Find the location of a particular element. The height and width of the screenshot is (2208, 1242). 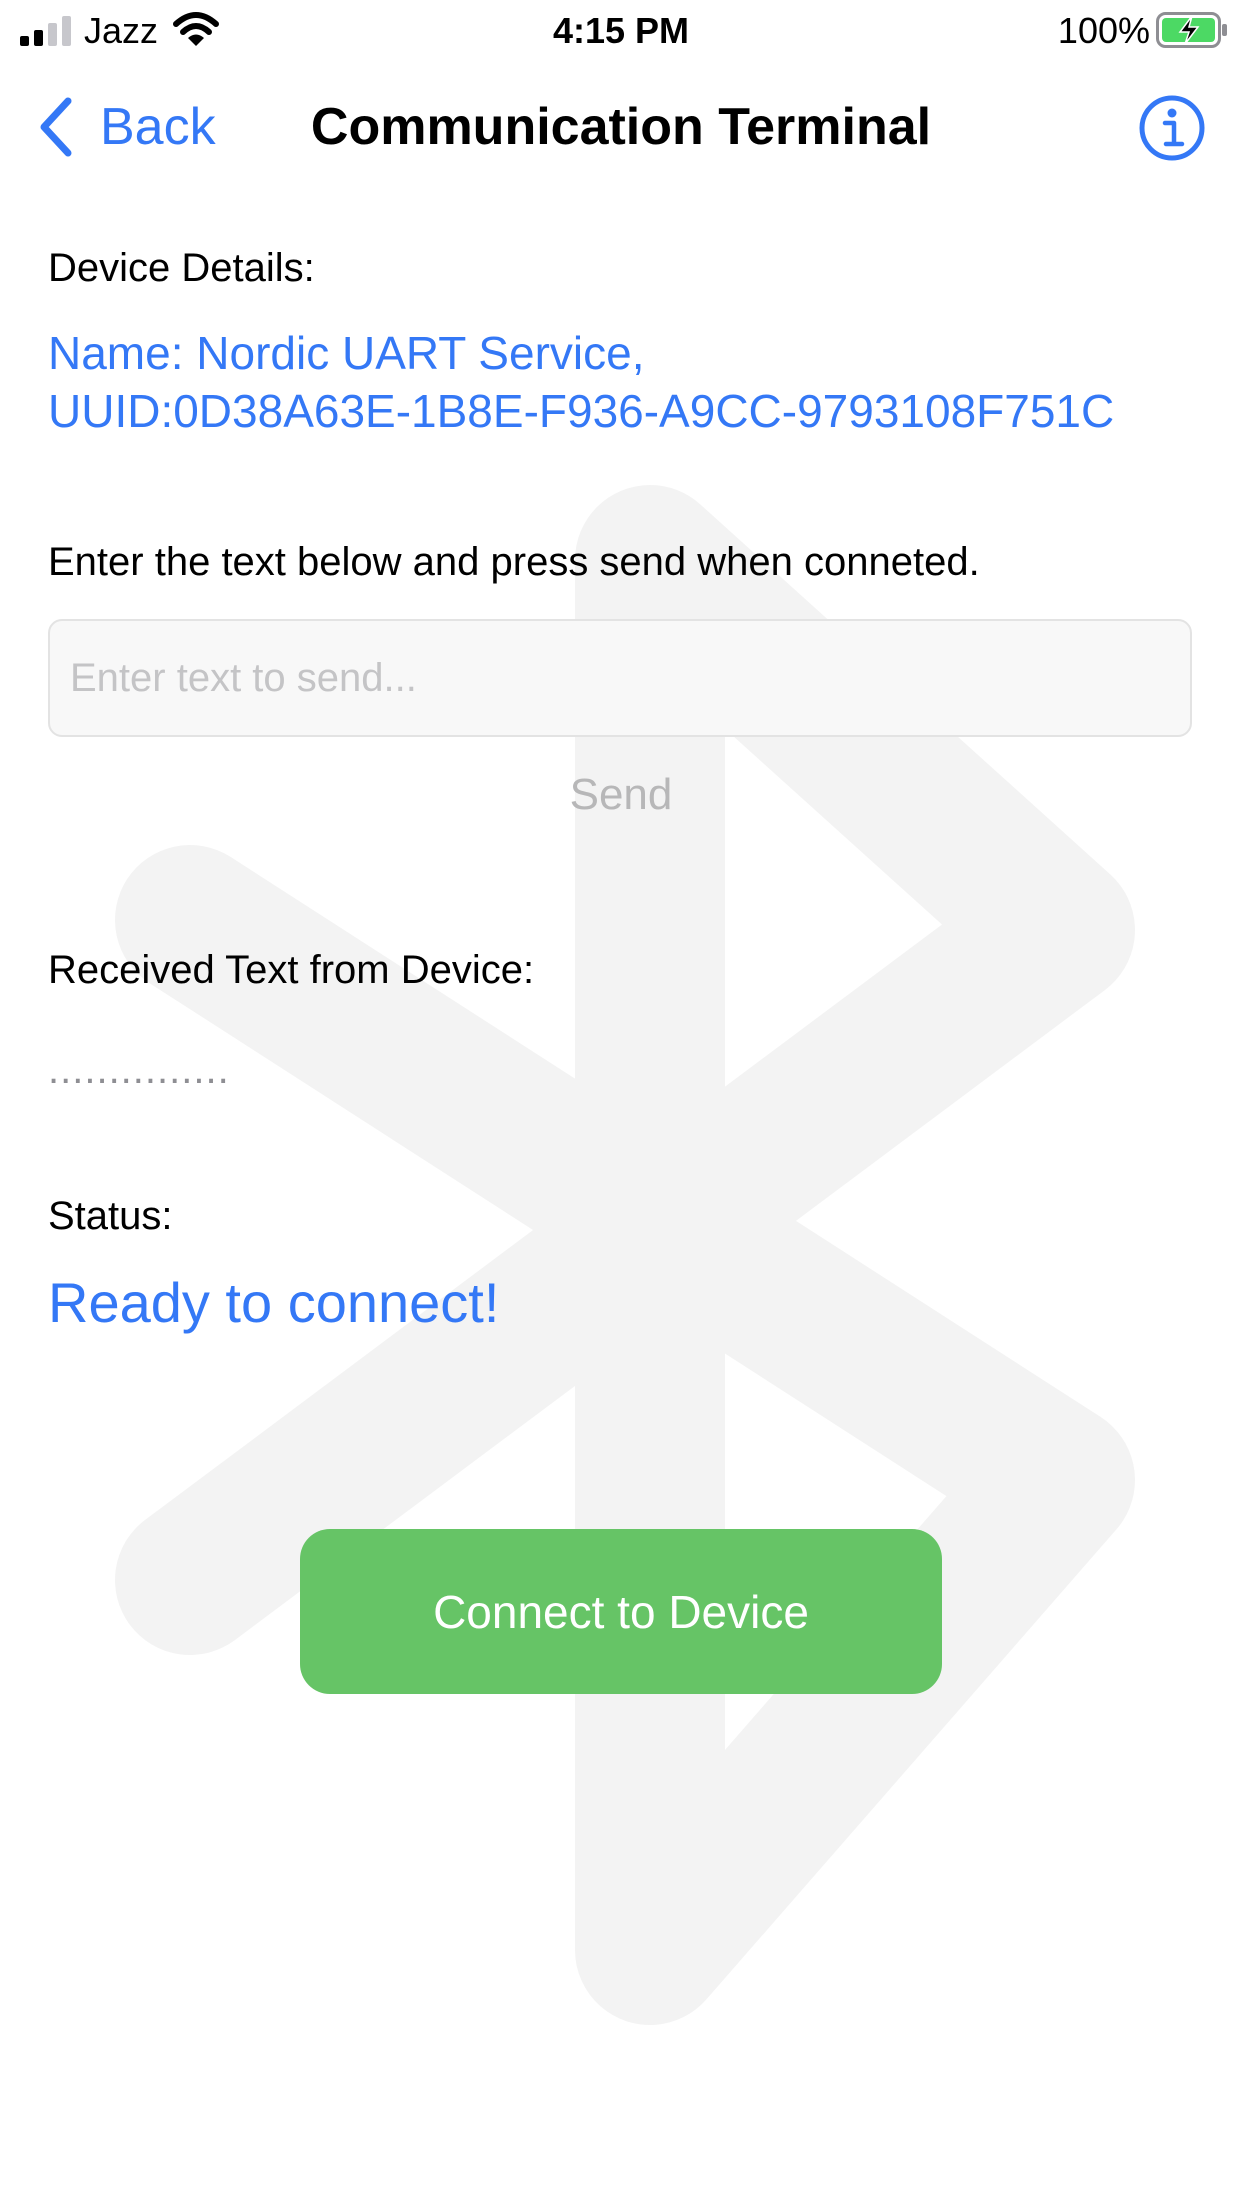

navigation-bar: Back Communication Terminal is located at coordinates (621, 127).